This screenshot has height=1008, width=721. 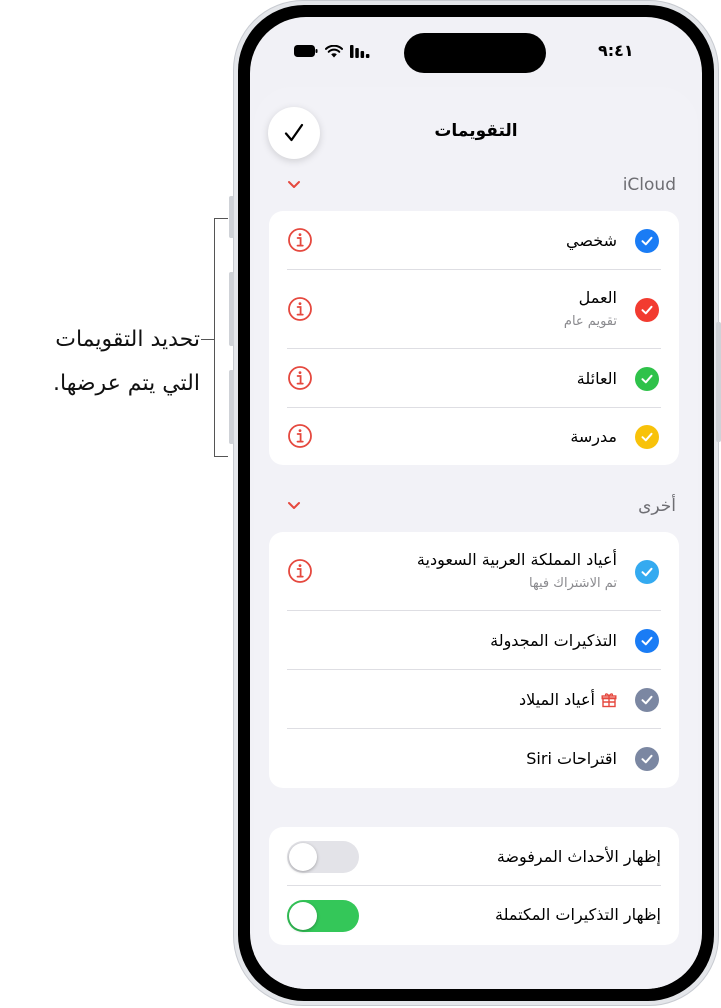 I want to click on status-time: ٩:٤١, so click(x=616, y=50).